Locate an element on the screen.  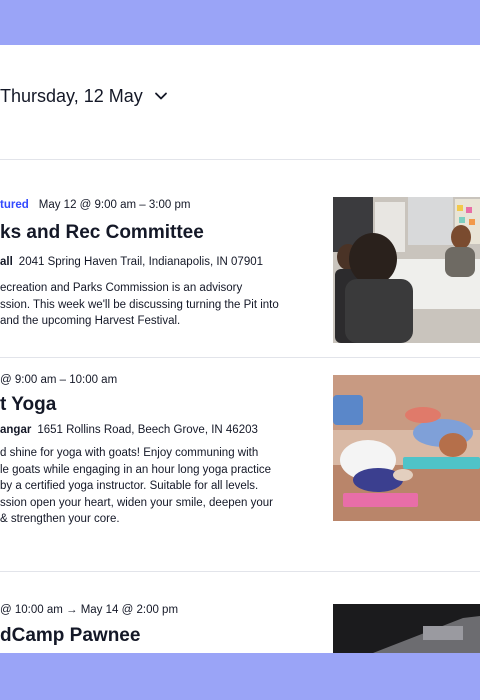
featured-badge: tured is located at coordinates (14, 205).